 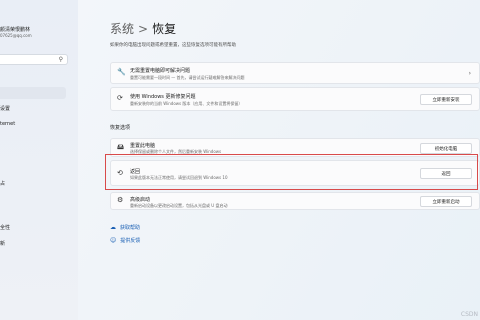 I want to click on help-icon: ☁, so click(x=113, y=227).